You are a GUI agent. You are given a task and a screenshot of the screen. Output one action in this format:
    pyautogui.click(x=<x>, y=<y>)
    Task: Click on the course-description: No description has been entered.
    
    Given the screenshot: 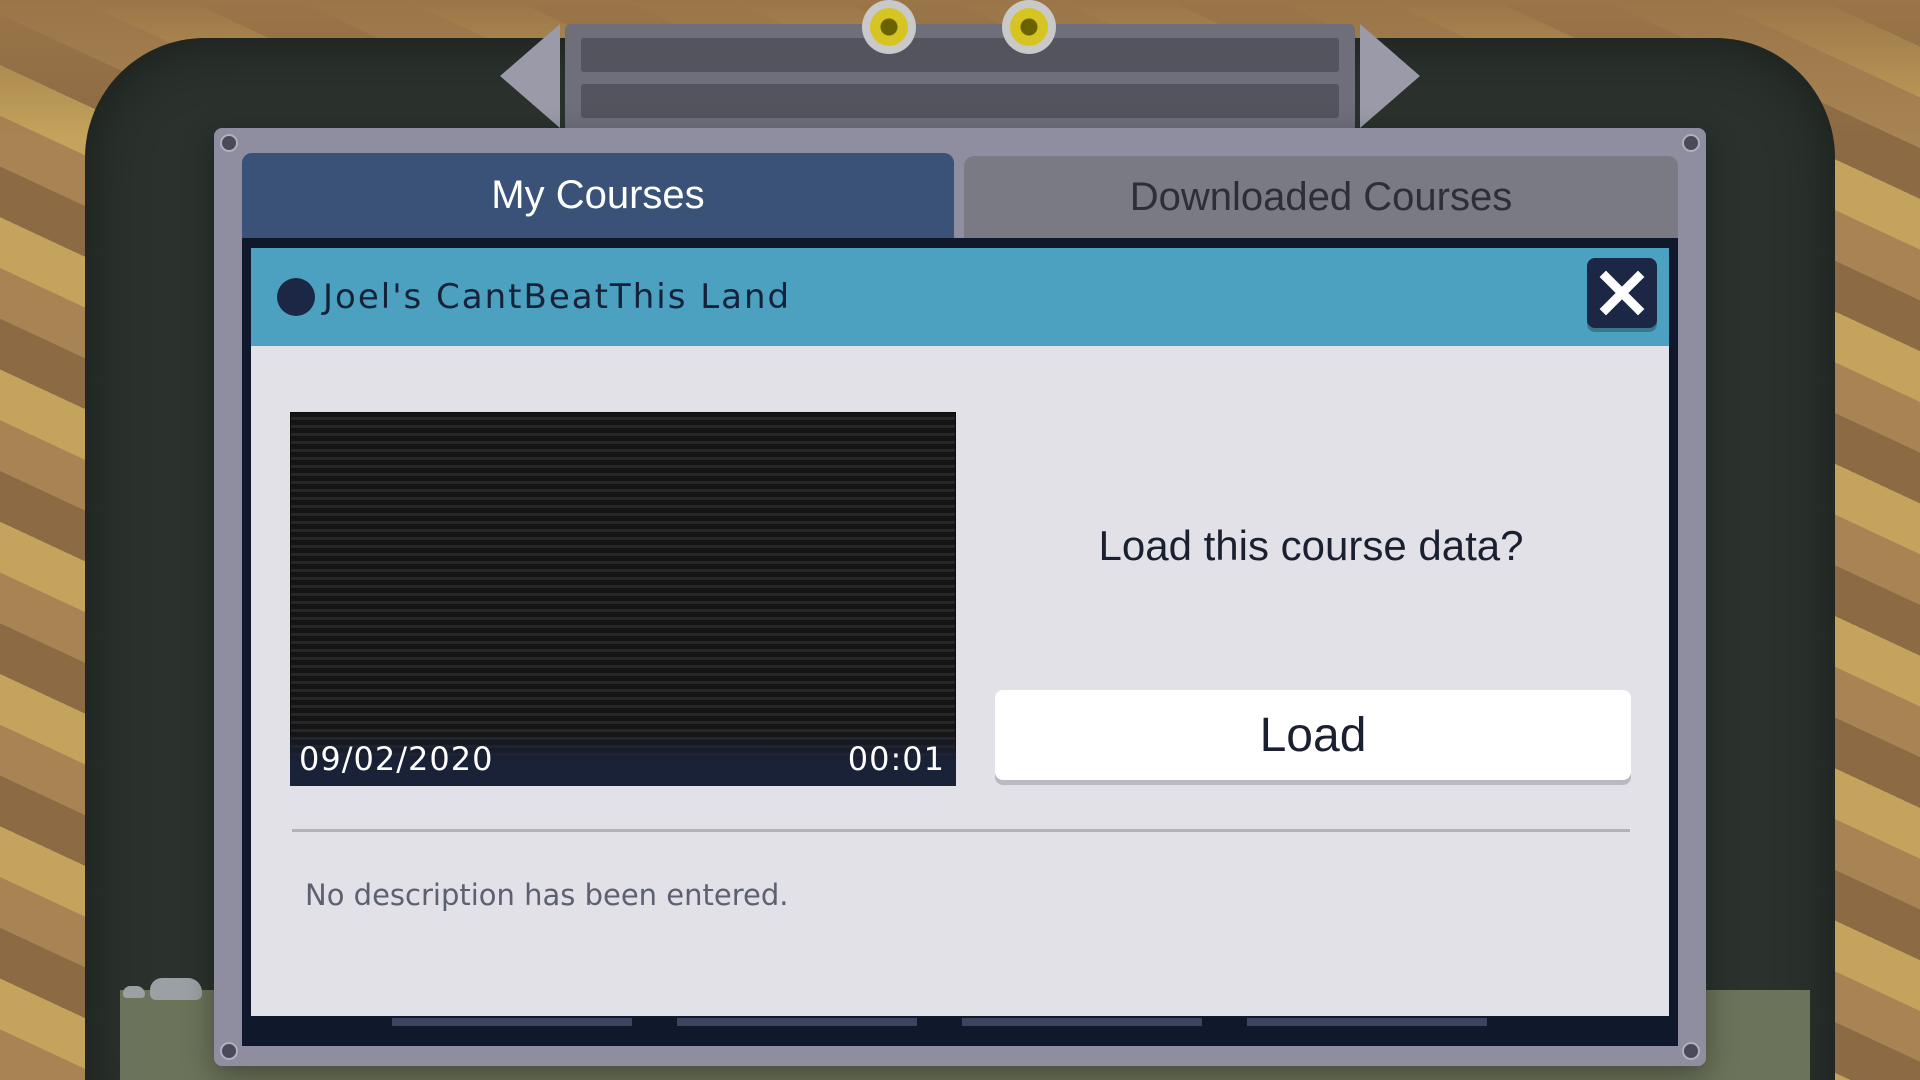 What is the action you would take?
    pyautogui.click(x=547, y=895)
    